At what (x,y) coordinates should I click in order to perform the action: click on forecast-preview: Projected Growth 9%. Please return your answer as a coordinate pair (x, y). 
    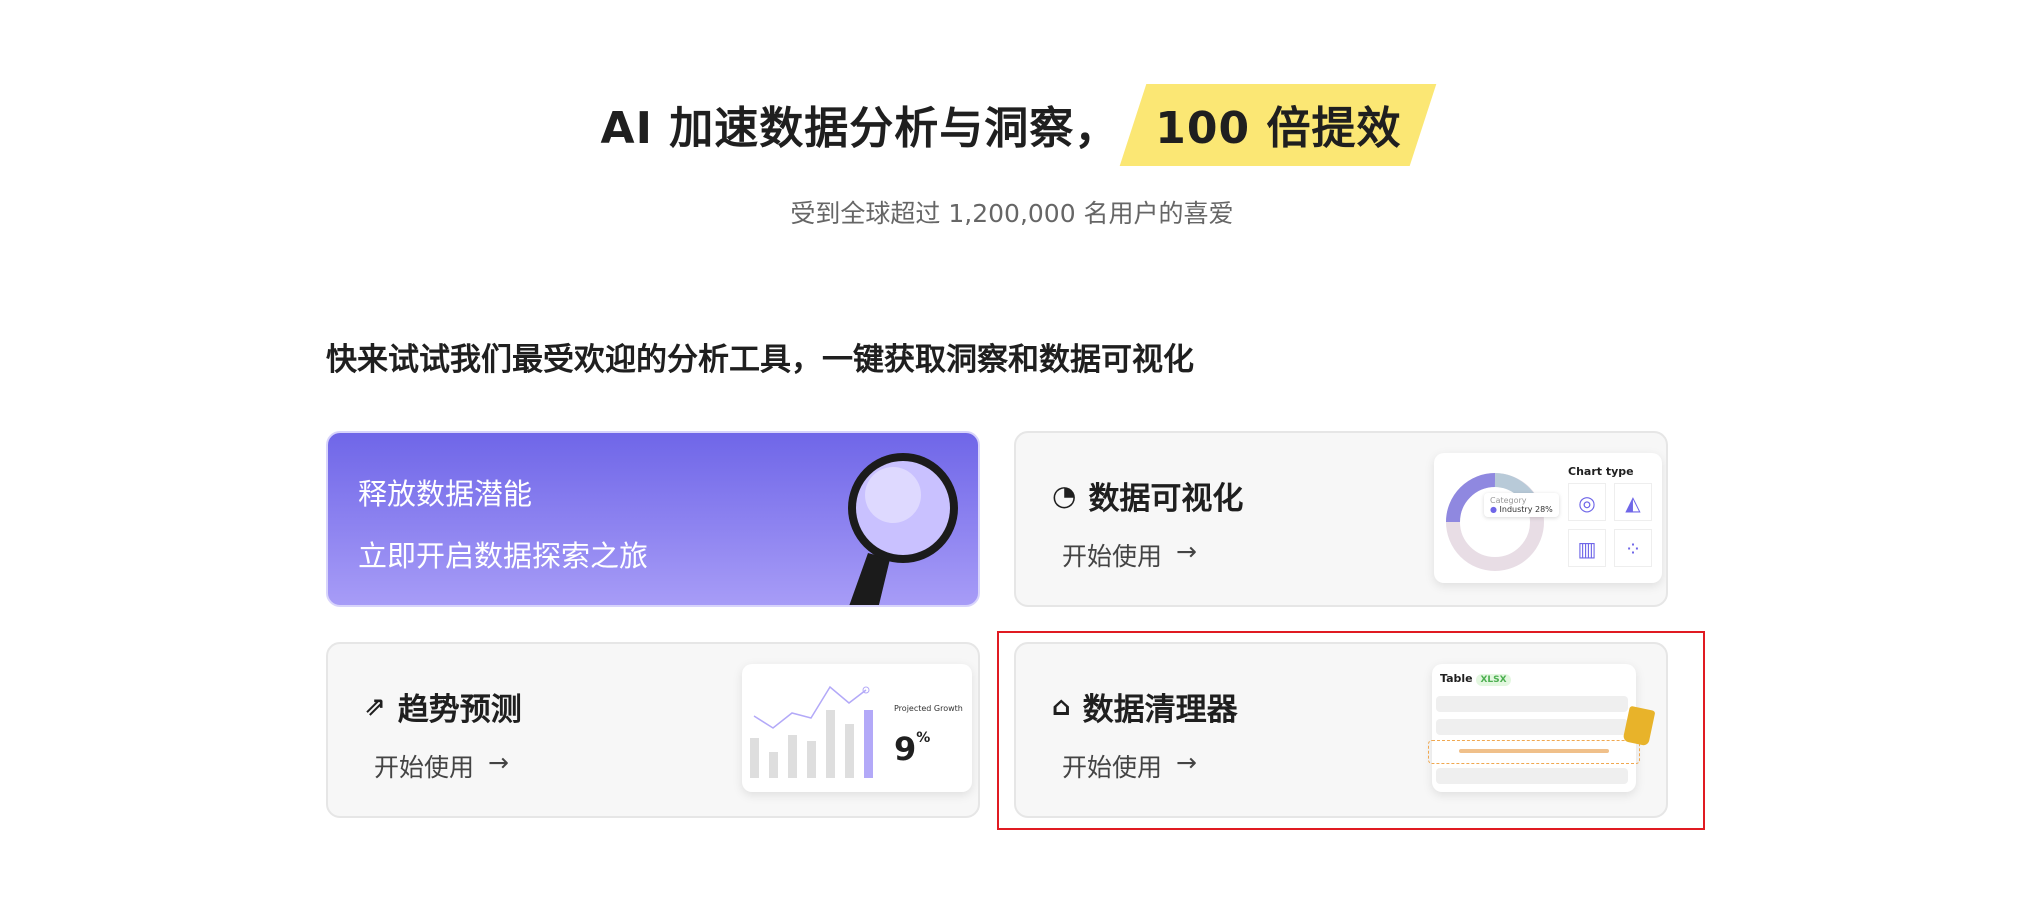
    Looking at the image, I should click on (857, 728).